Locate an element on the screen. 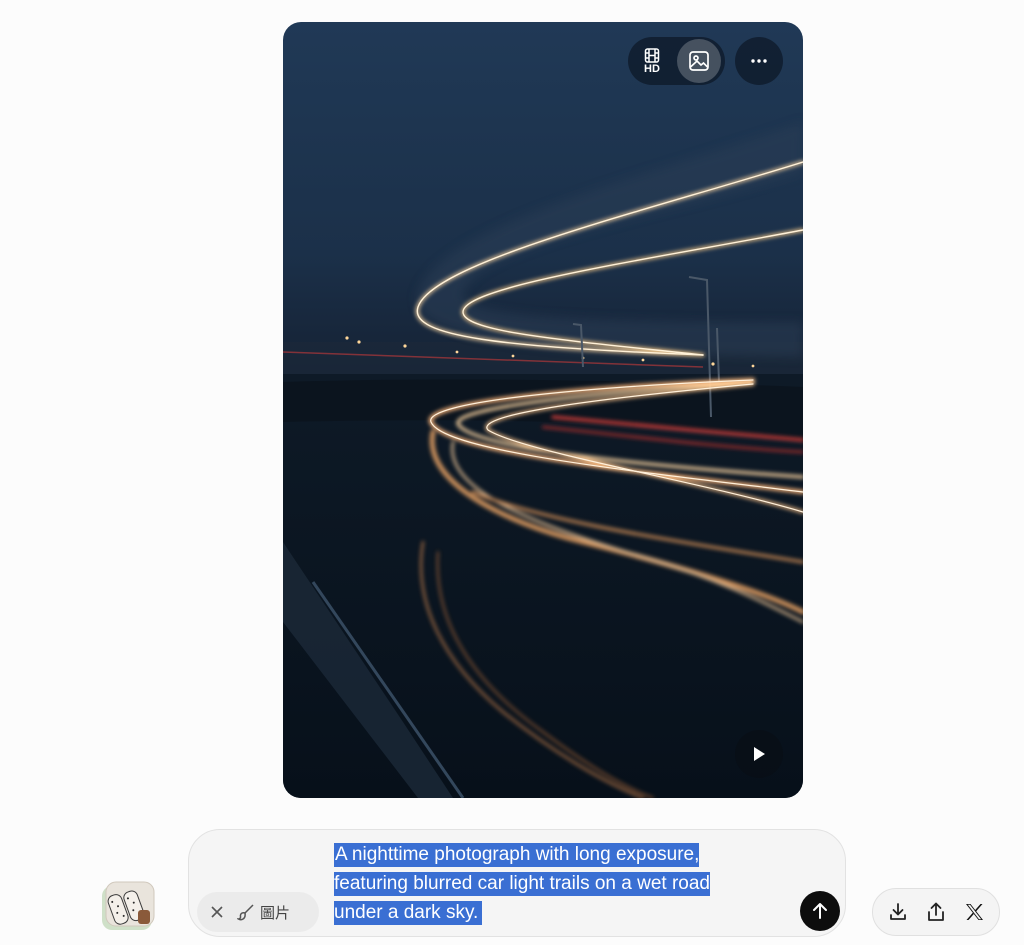  image-actions is located at coordinates (936, 912).